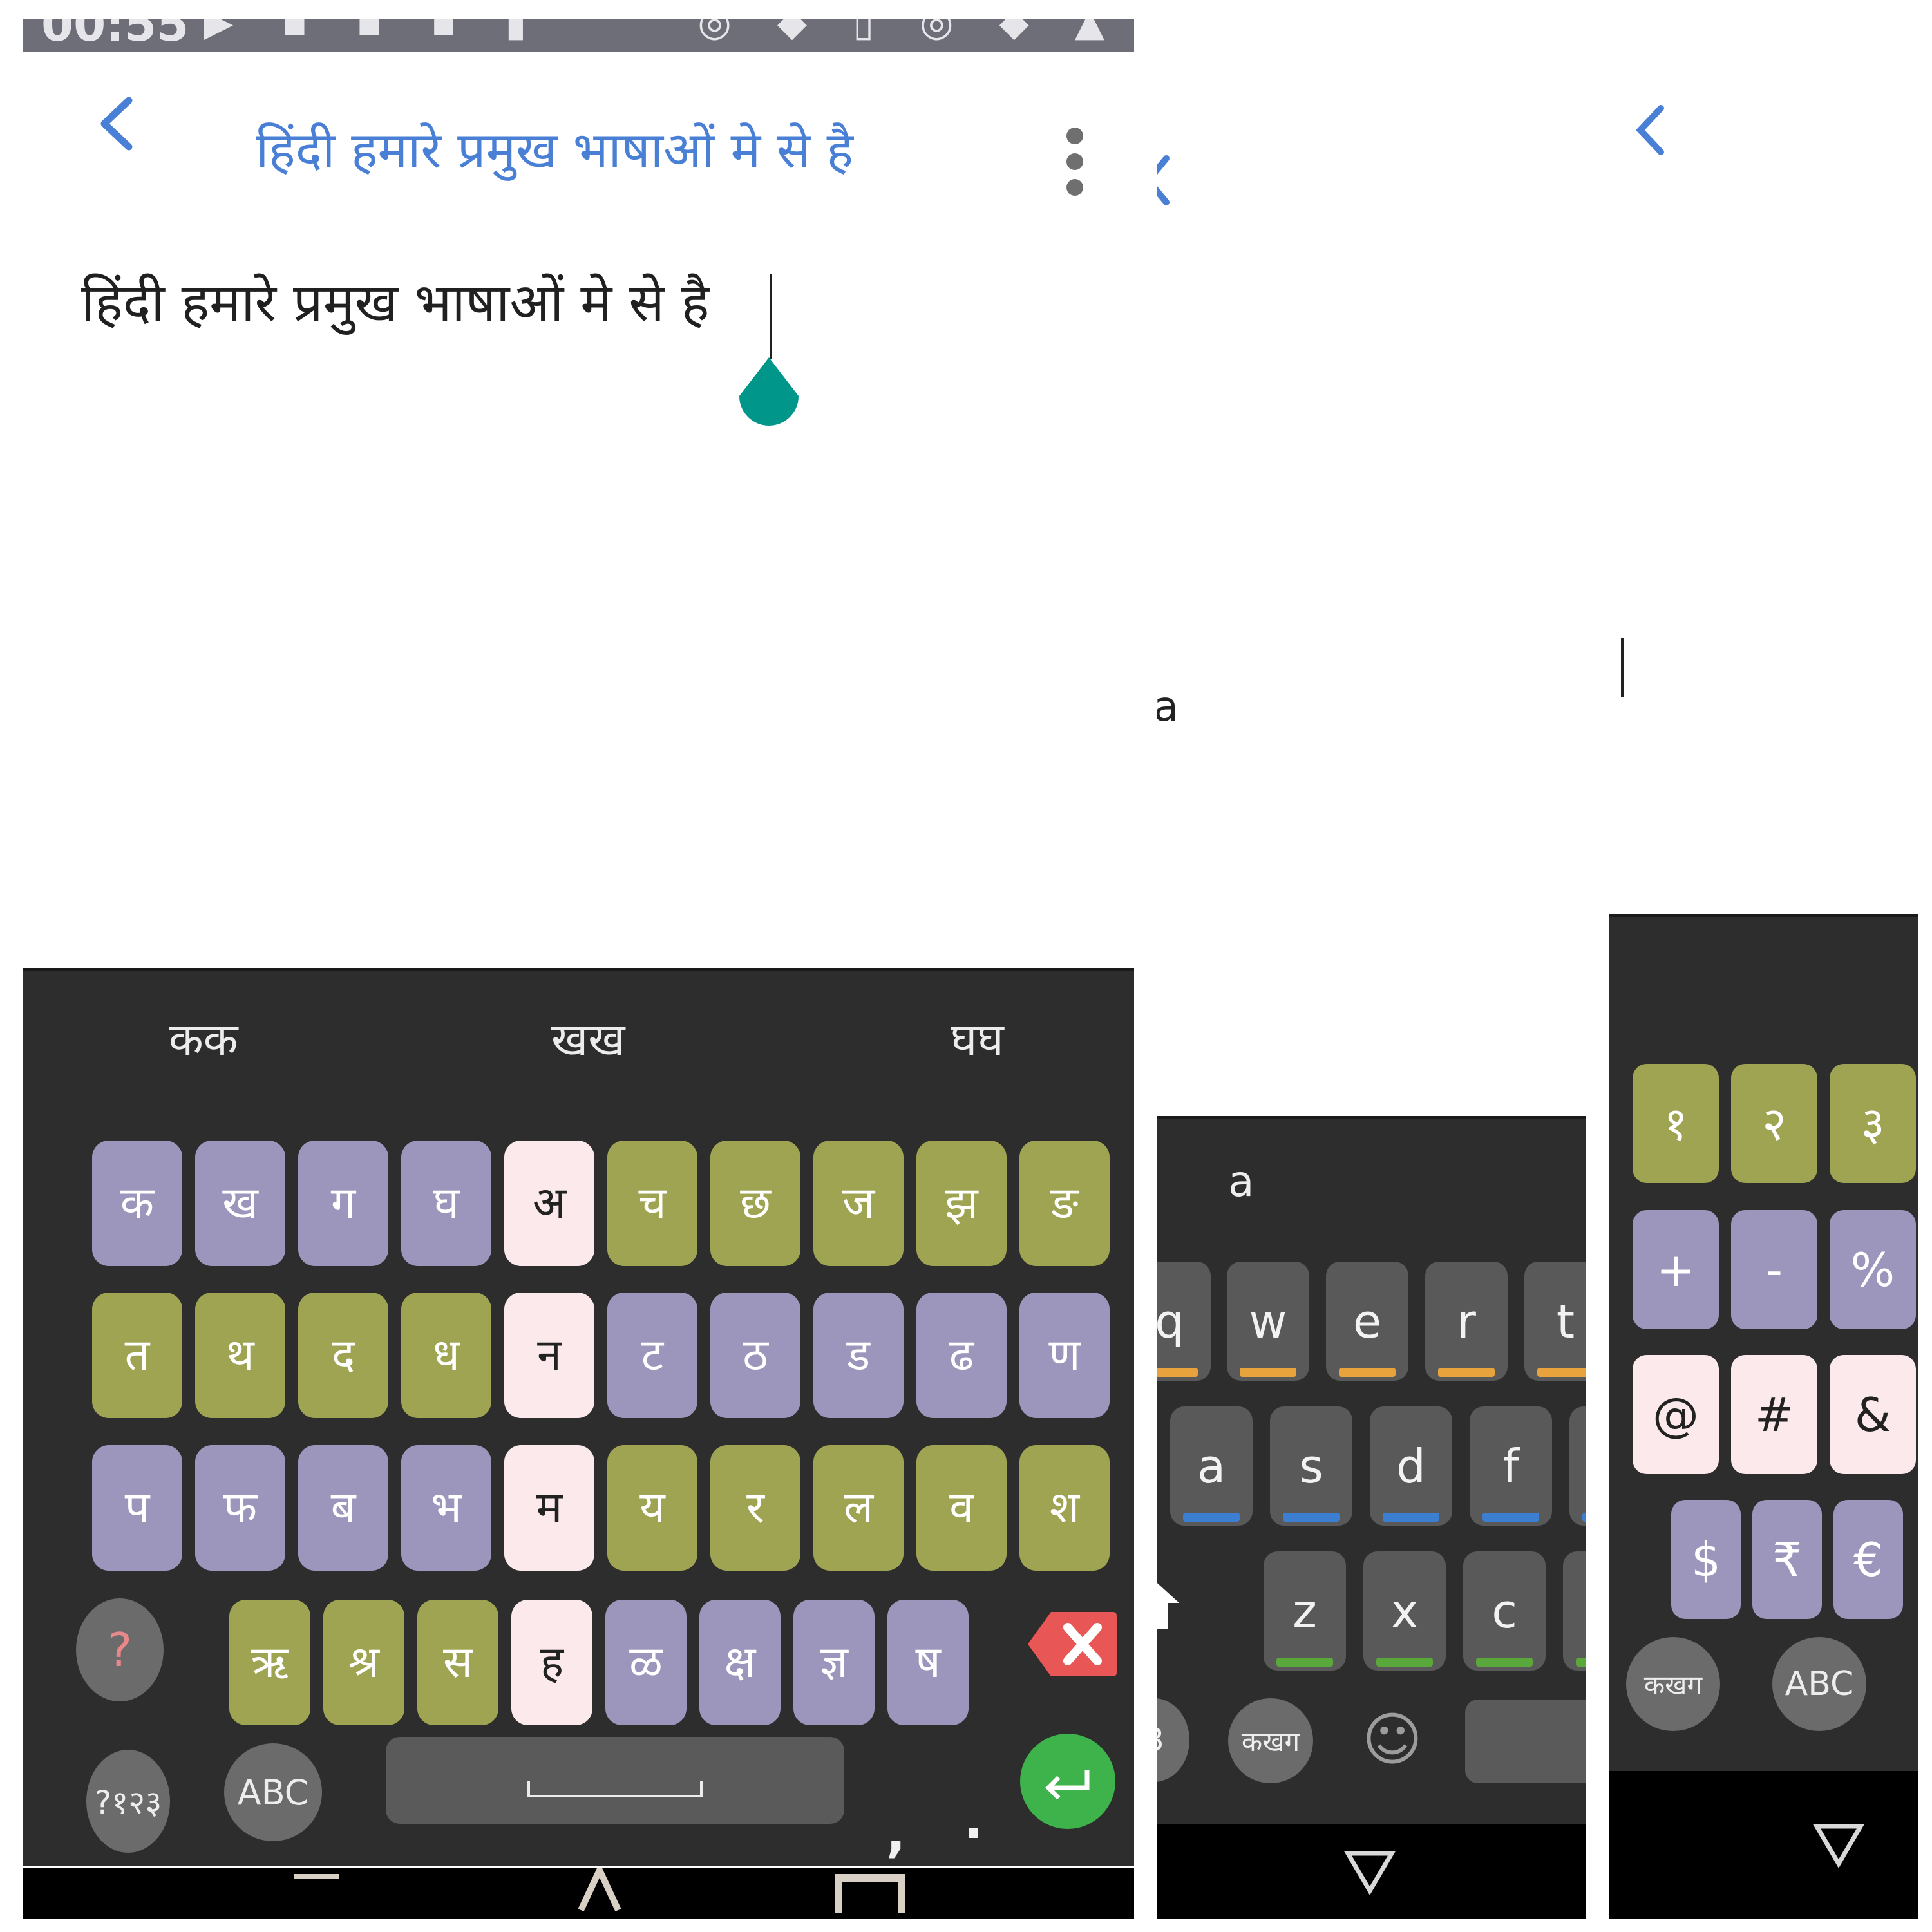 This screenshot has width=1932, height=1932. I want to click on symbols-key: ?१२३, so click(128, 1801).